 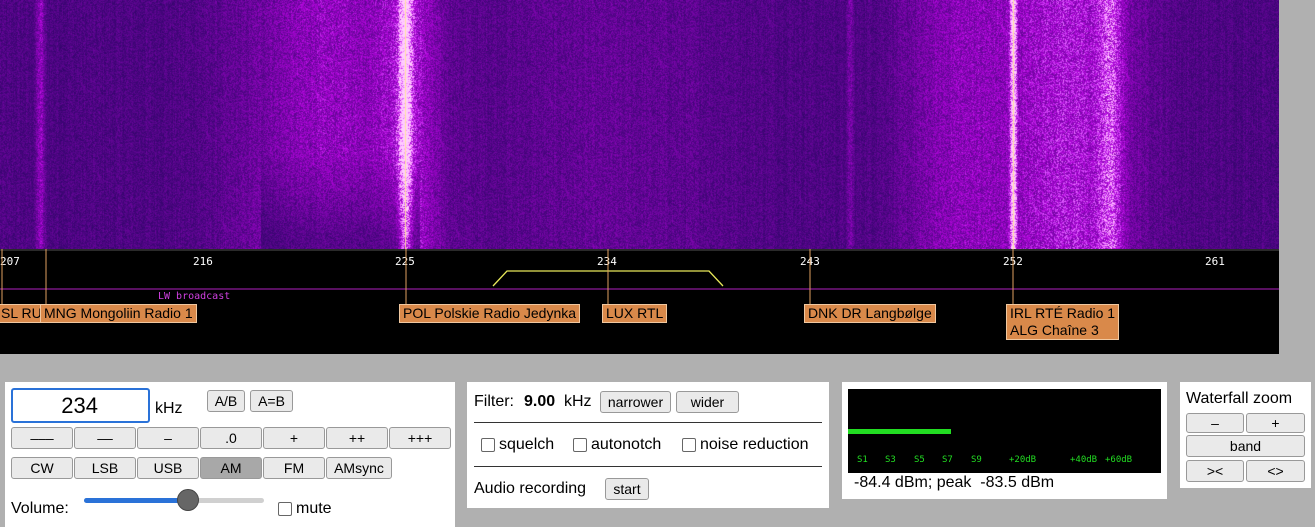 I want to click on squelch-checkbox, so click(x=488, y=445).